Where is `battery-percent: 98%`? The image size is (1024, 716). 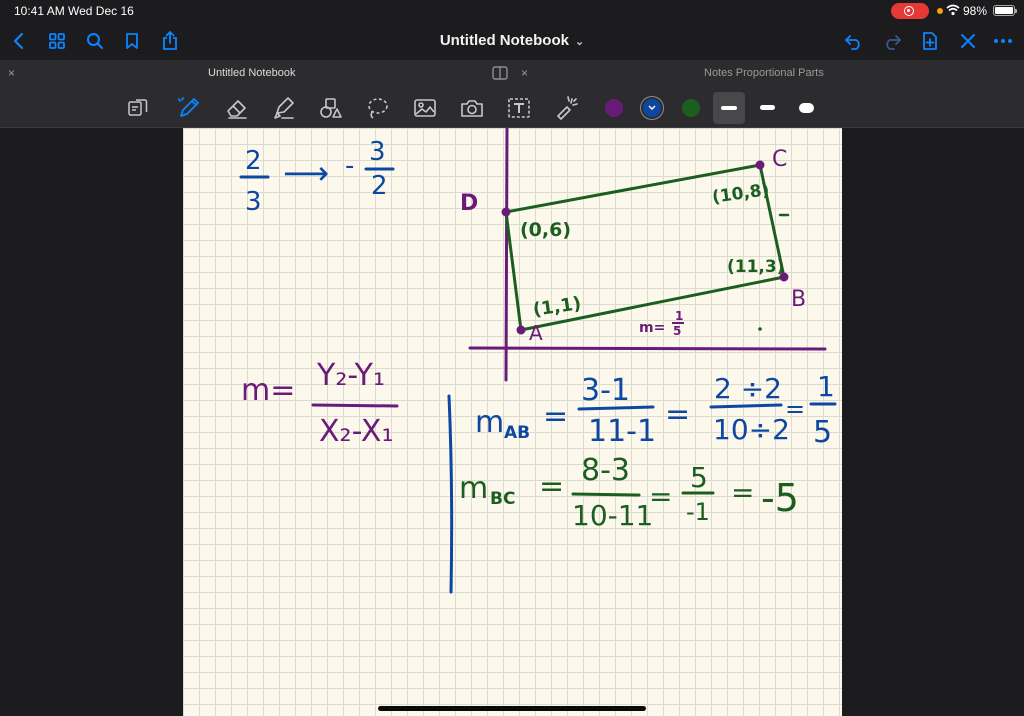 battery-percent: 98% is located at coordinates (975, 11).